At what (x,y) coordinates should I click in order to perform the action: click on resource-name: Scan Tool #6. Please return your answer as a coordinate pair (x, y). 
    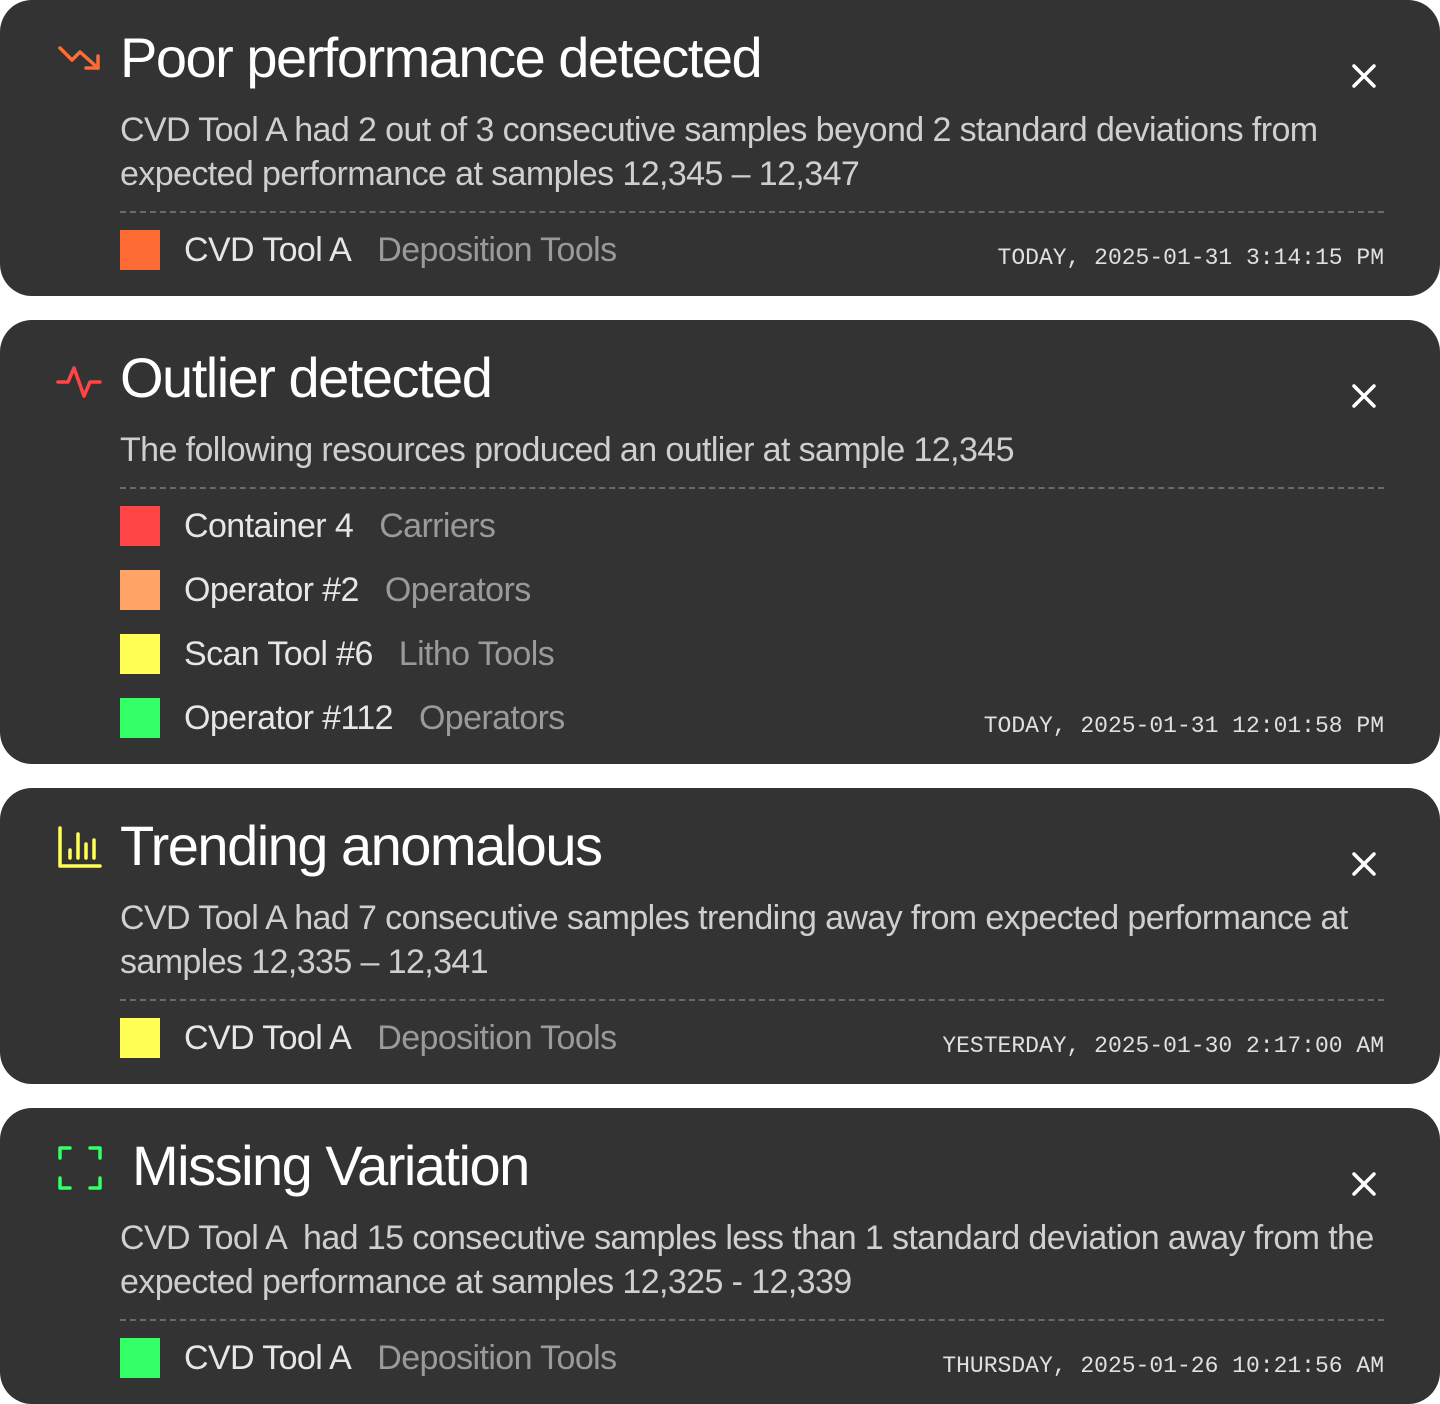
    Looking at the image, I should click on (278, 654).